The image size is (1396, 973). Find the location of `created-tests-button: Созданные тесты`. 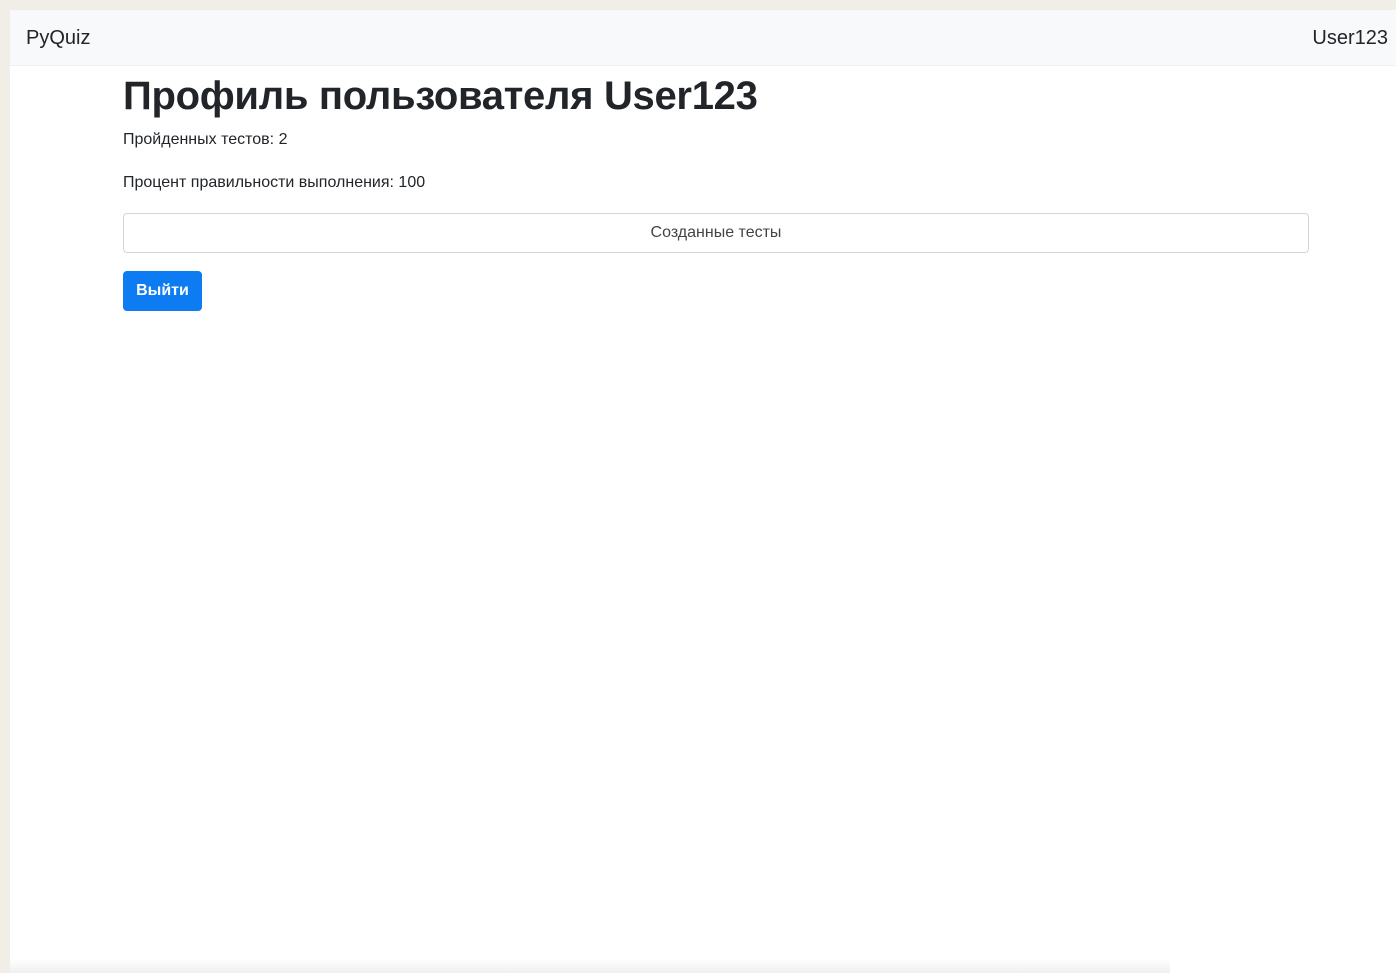

created-tests-button: Созданные тесты is located at coordinates (716, 233).